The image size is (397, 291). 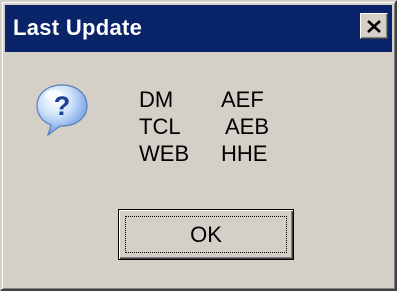 I want to click on message-code-right: AEB, so click(x=247, y=126).